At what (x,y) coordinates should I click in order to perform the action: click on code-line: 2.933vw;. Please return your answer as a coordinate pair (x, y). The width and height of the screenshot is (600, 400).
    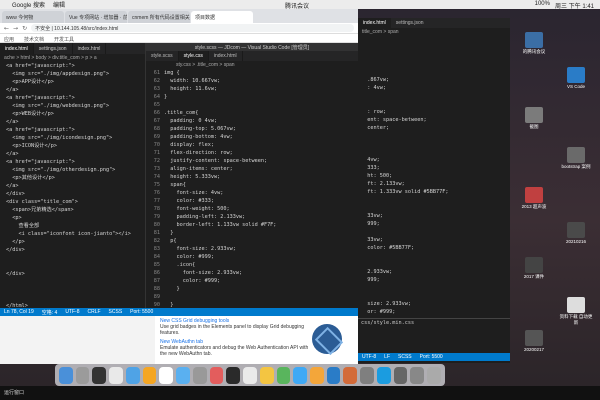
    Looking at the image, I should click on (435, 272).